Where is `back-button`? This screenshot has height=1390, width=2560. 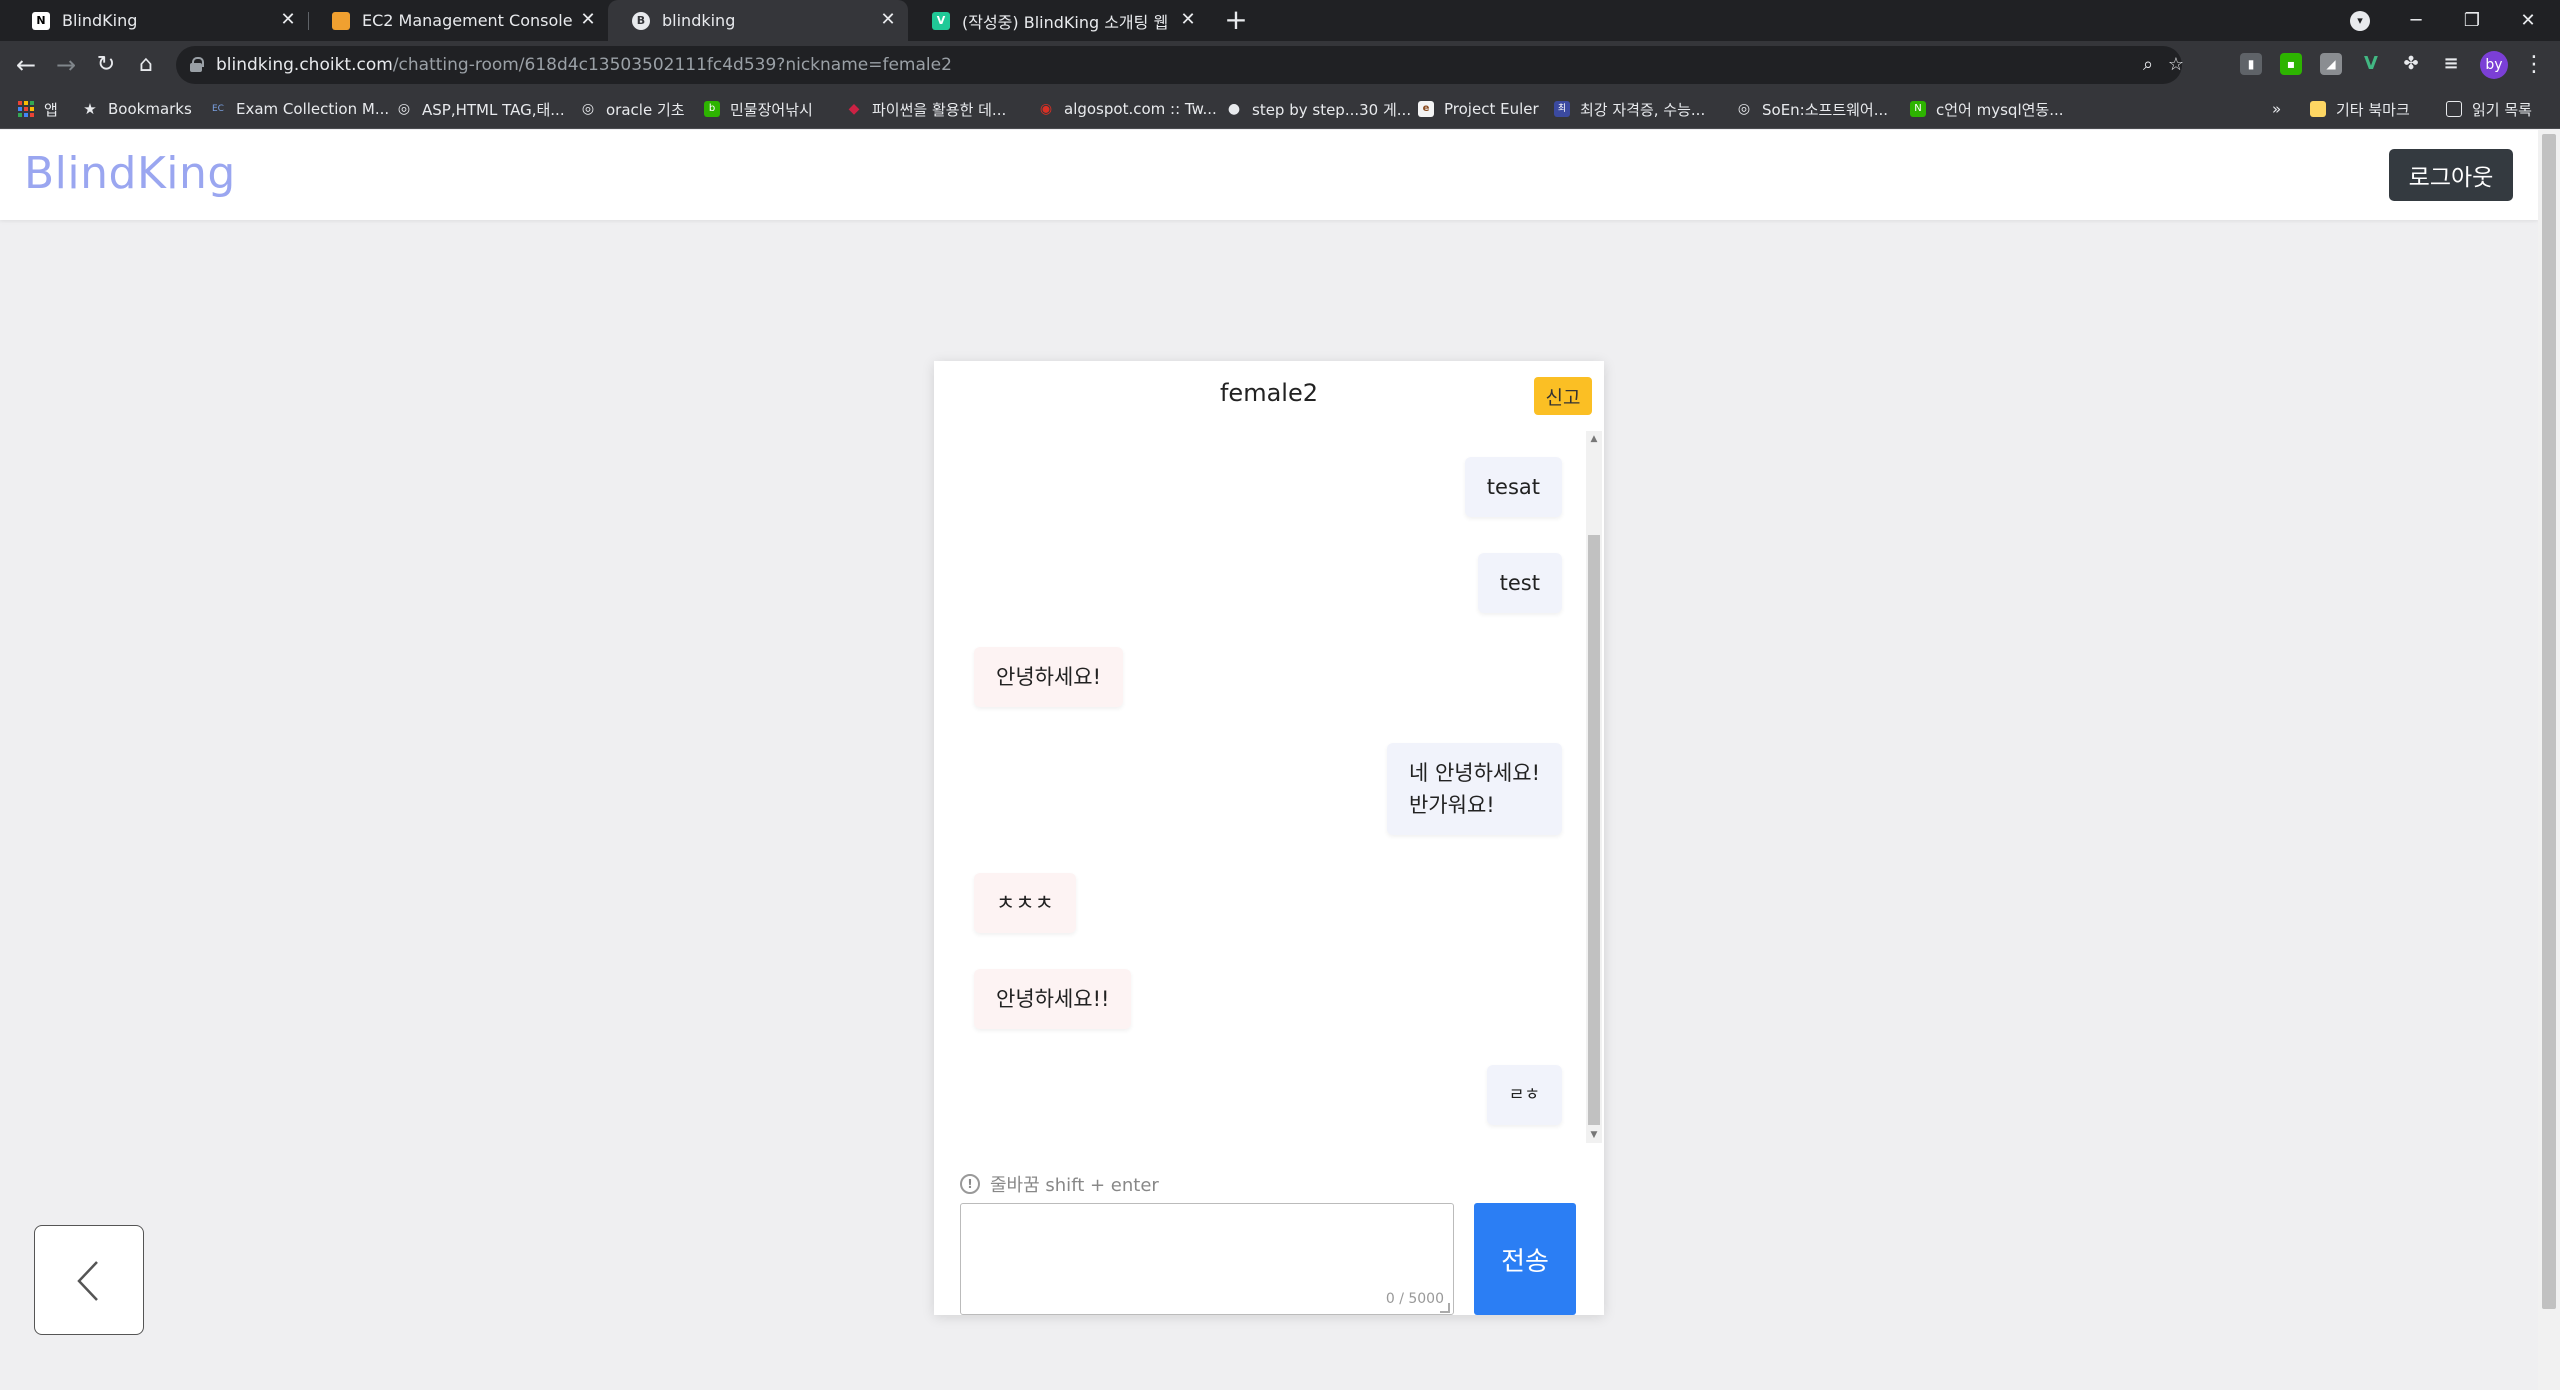
back-button is located at coordinates (89, 1280).